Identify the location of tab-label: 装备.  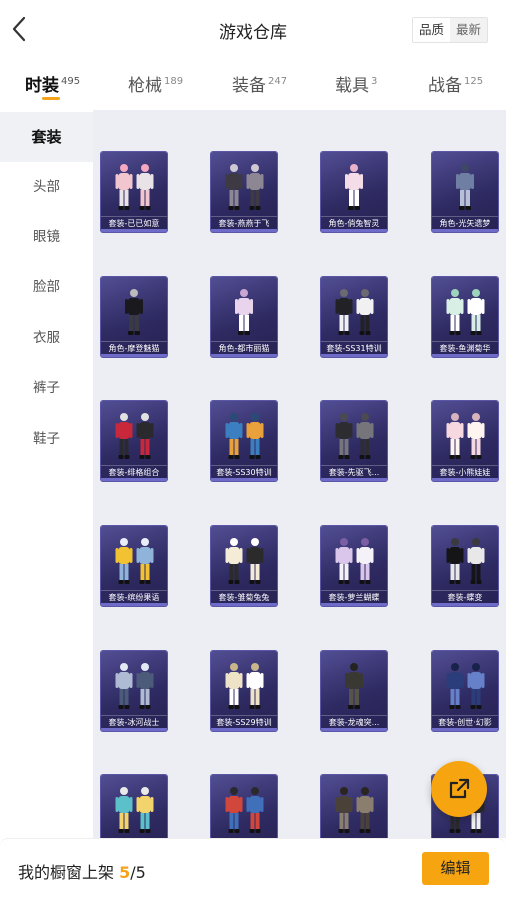
(249, 86).